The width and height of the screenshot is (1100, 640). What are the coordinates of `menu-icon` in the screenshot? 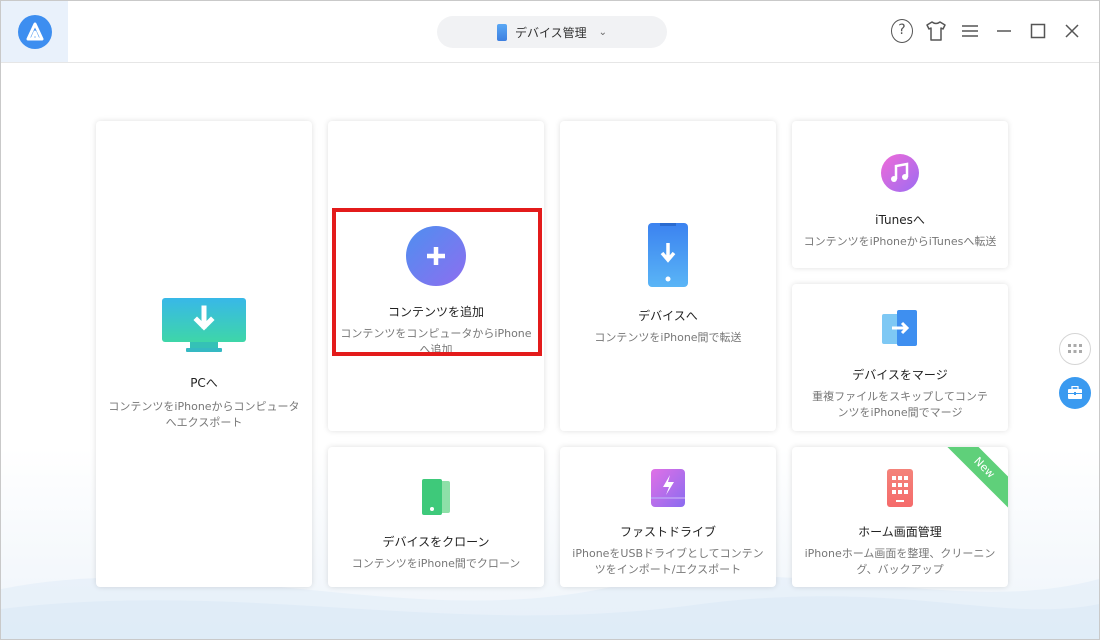 It's located at (970, 31).